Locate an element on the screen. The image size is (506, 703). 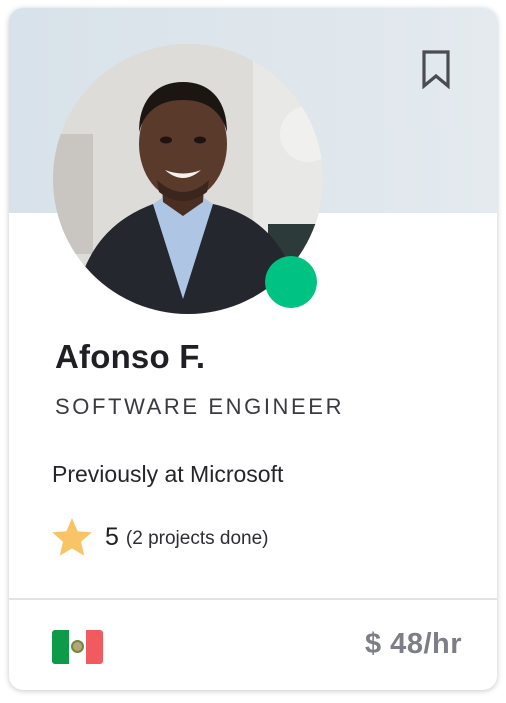
card-divider is located at coordinates (253, 599).